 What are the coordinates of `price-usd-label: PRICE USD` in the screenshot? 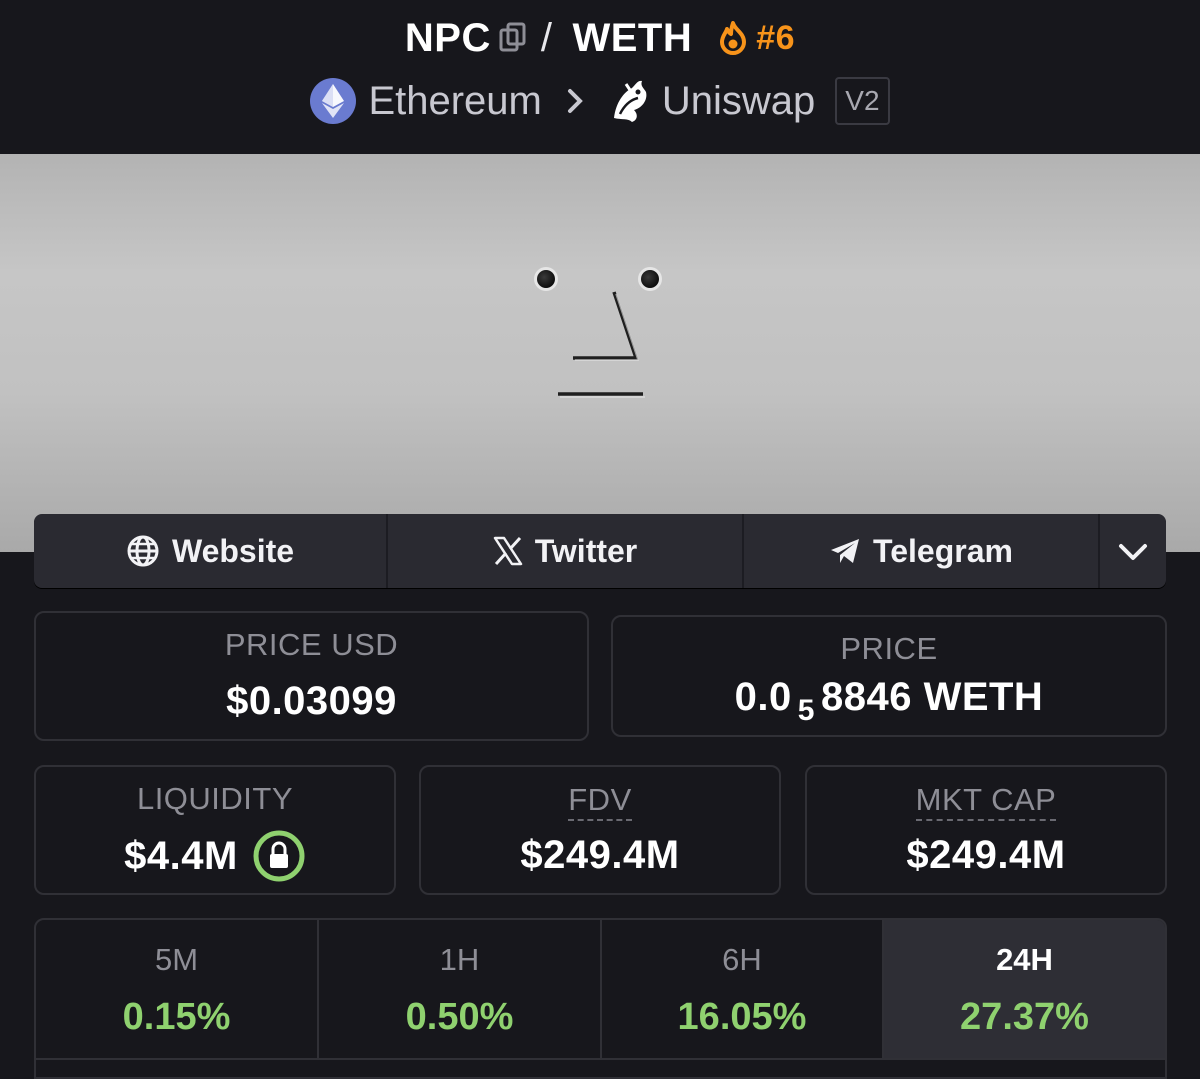 It's located at (311, 644).